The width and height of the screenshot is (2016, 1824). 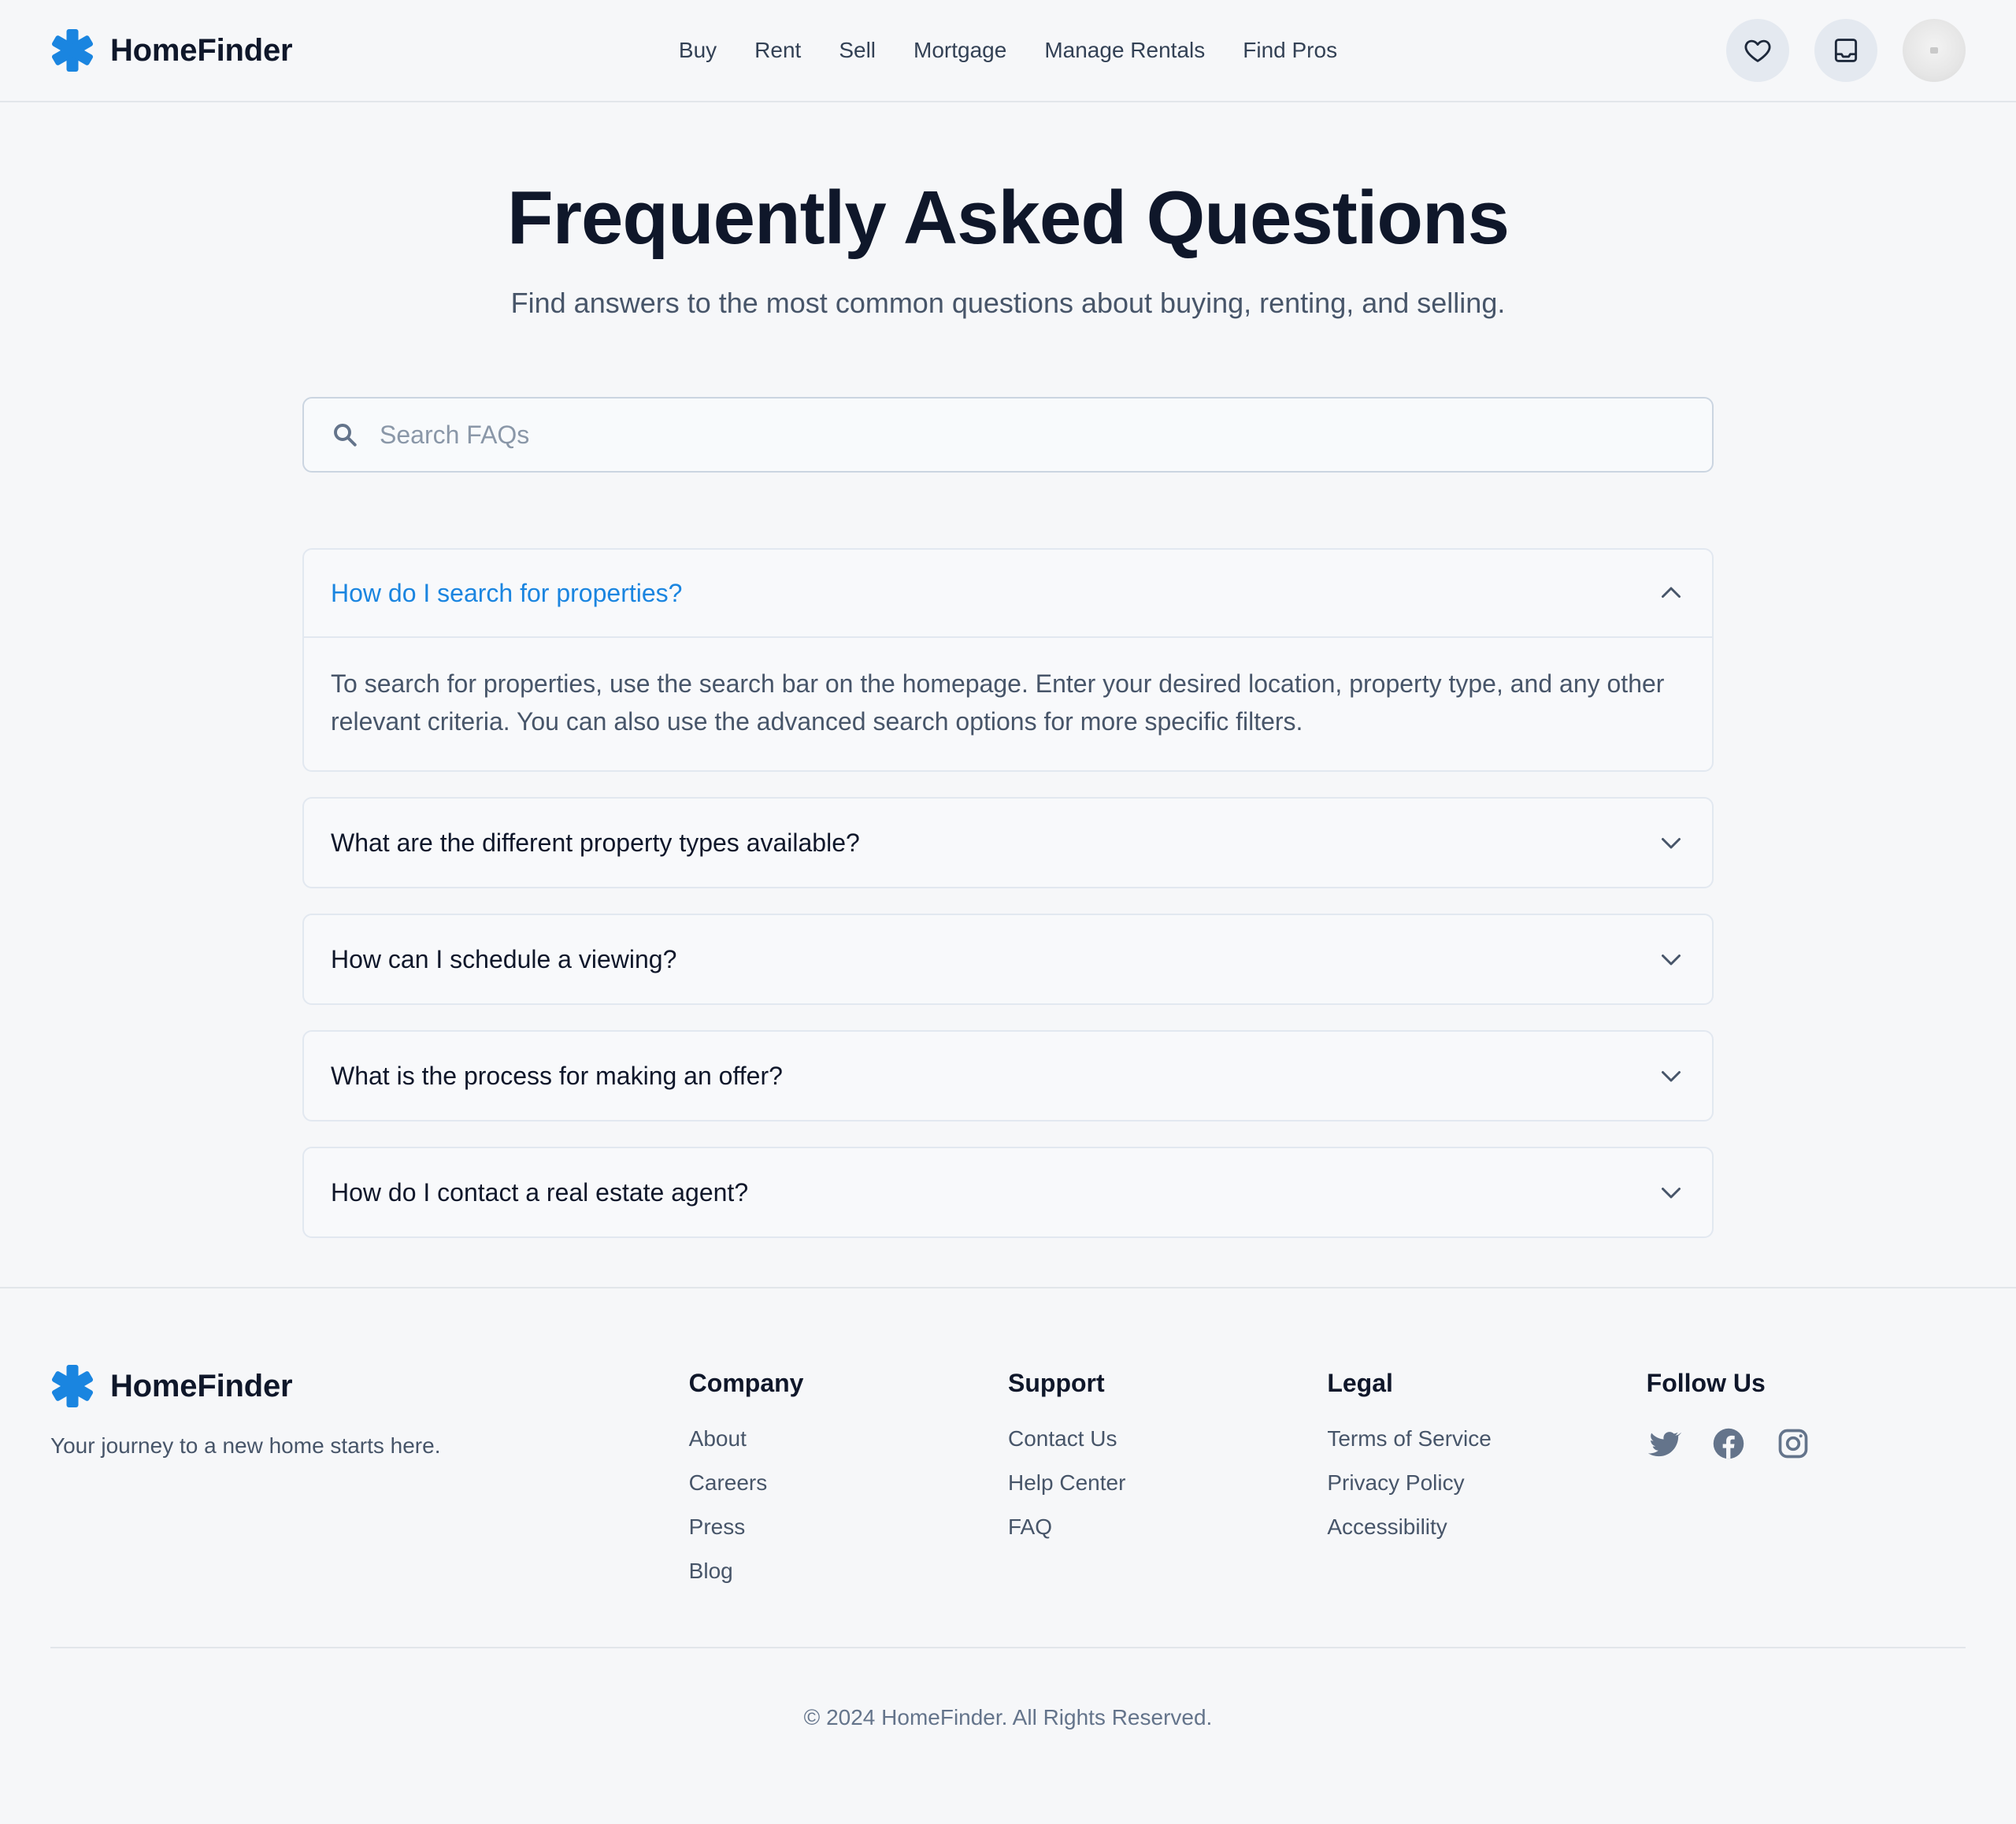 I want to click on footer-link-press: Press, so click(x=717, y=1526).